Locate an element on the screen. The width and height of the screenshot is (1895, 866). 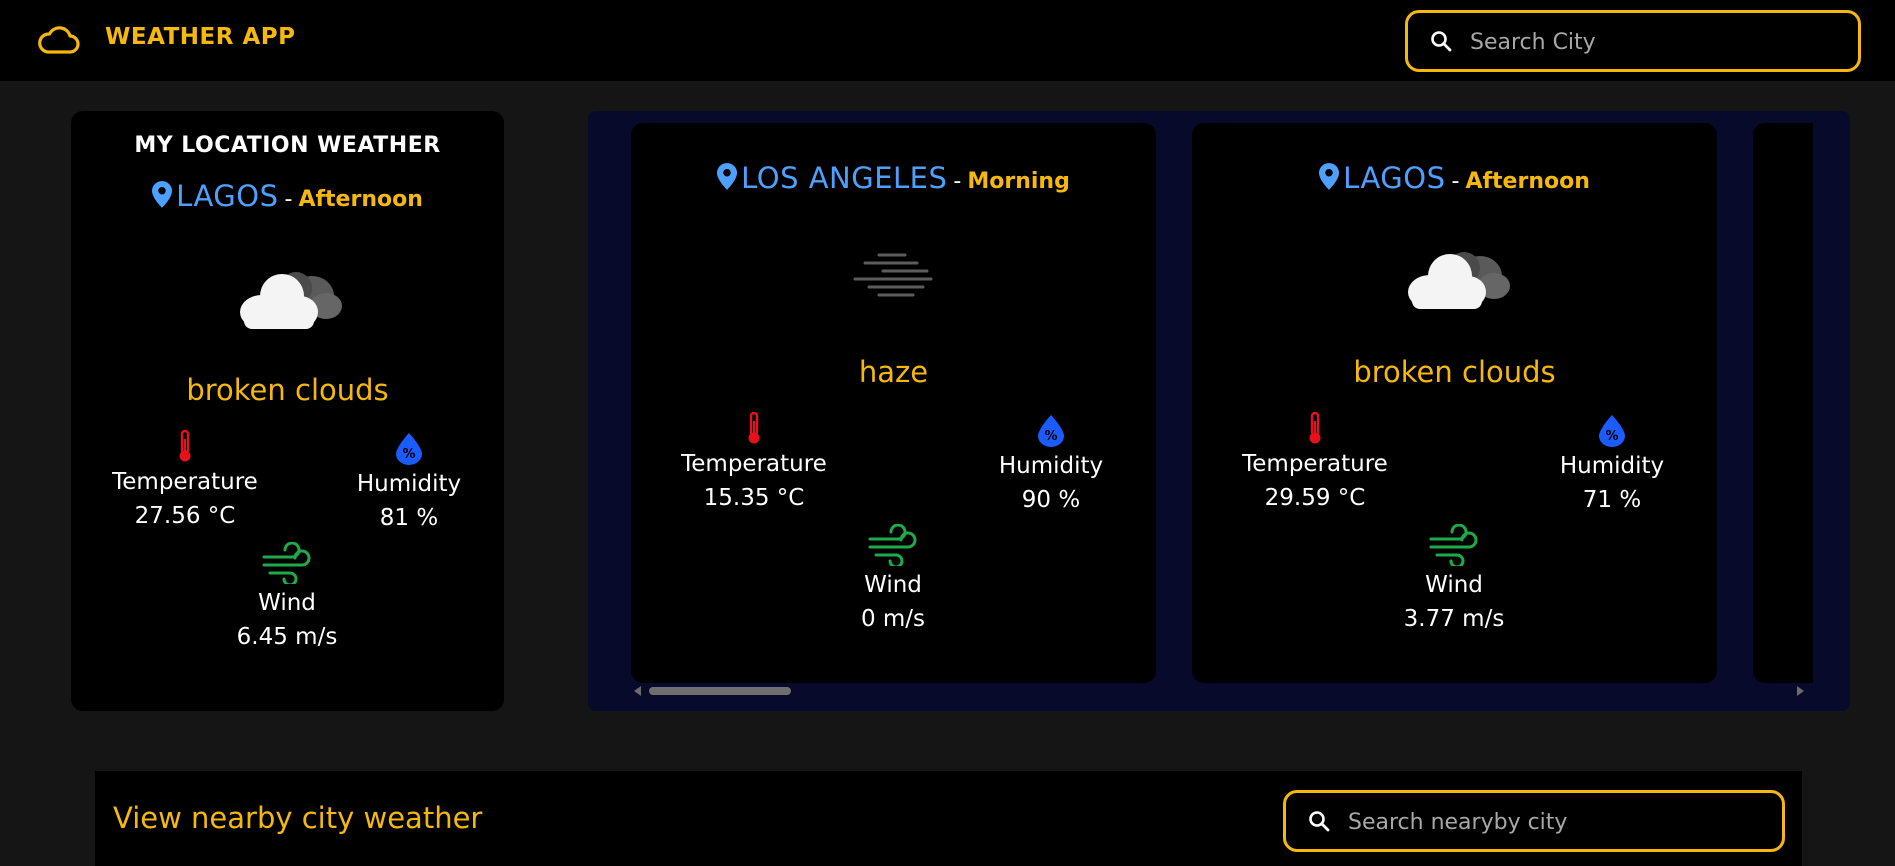
city-weather-card-partial is located at coordinates (1783, 403).